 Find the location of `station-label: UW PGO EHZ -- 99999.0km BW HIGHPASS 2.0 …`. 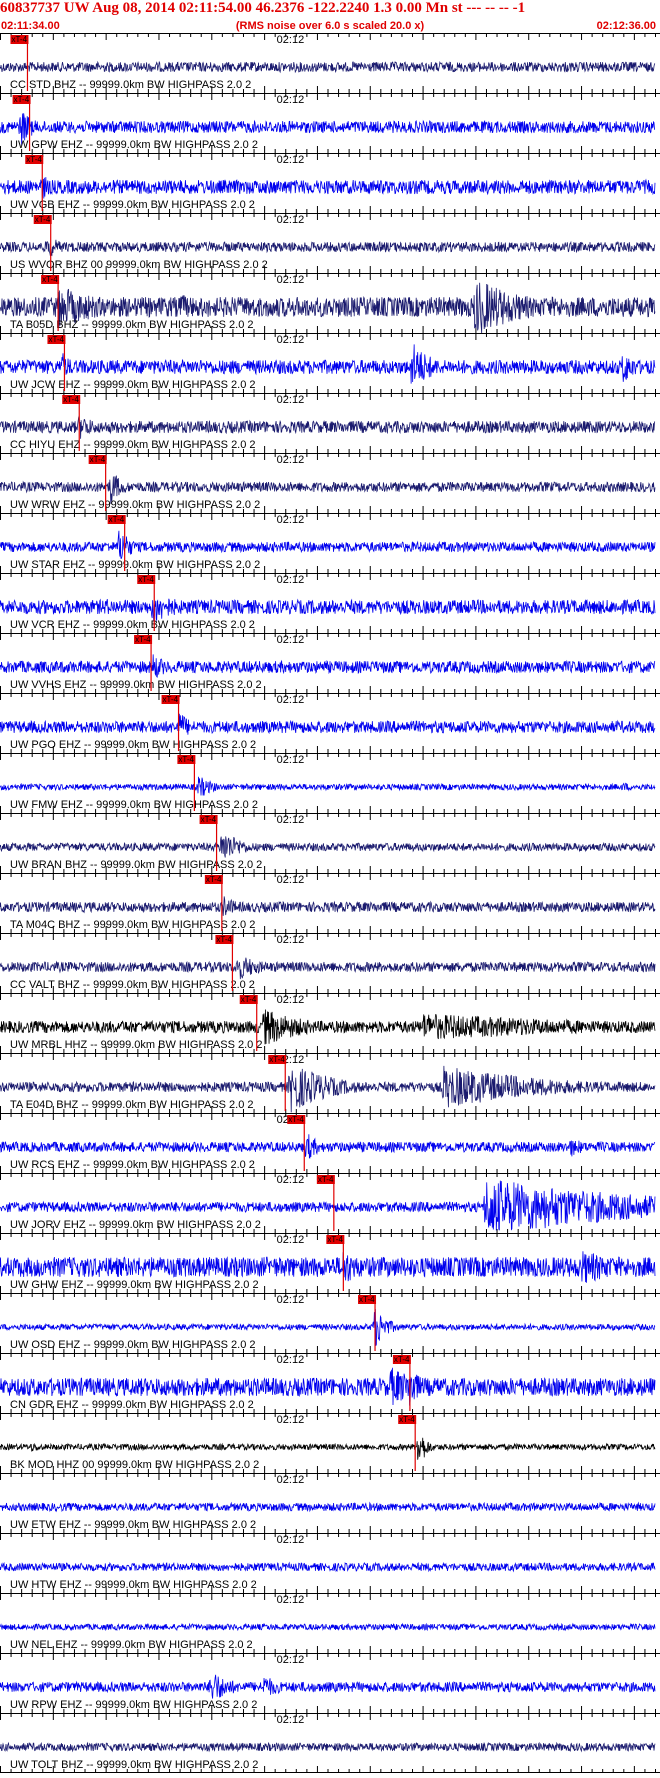

station-label: UW PGO EHZ -- 99999.0km BW HIGHPASS 2.0 … is located at coordinates (133, 745).